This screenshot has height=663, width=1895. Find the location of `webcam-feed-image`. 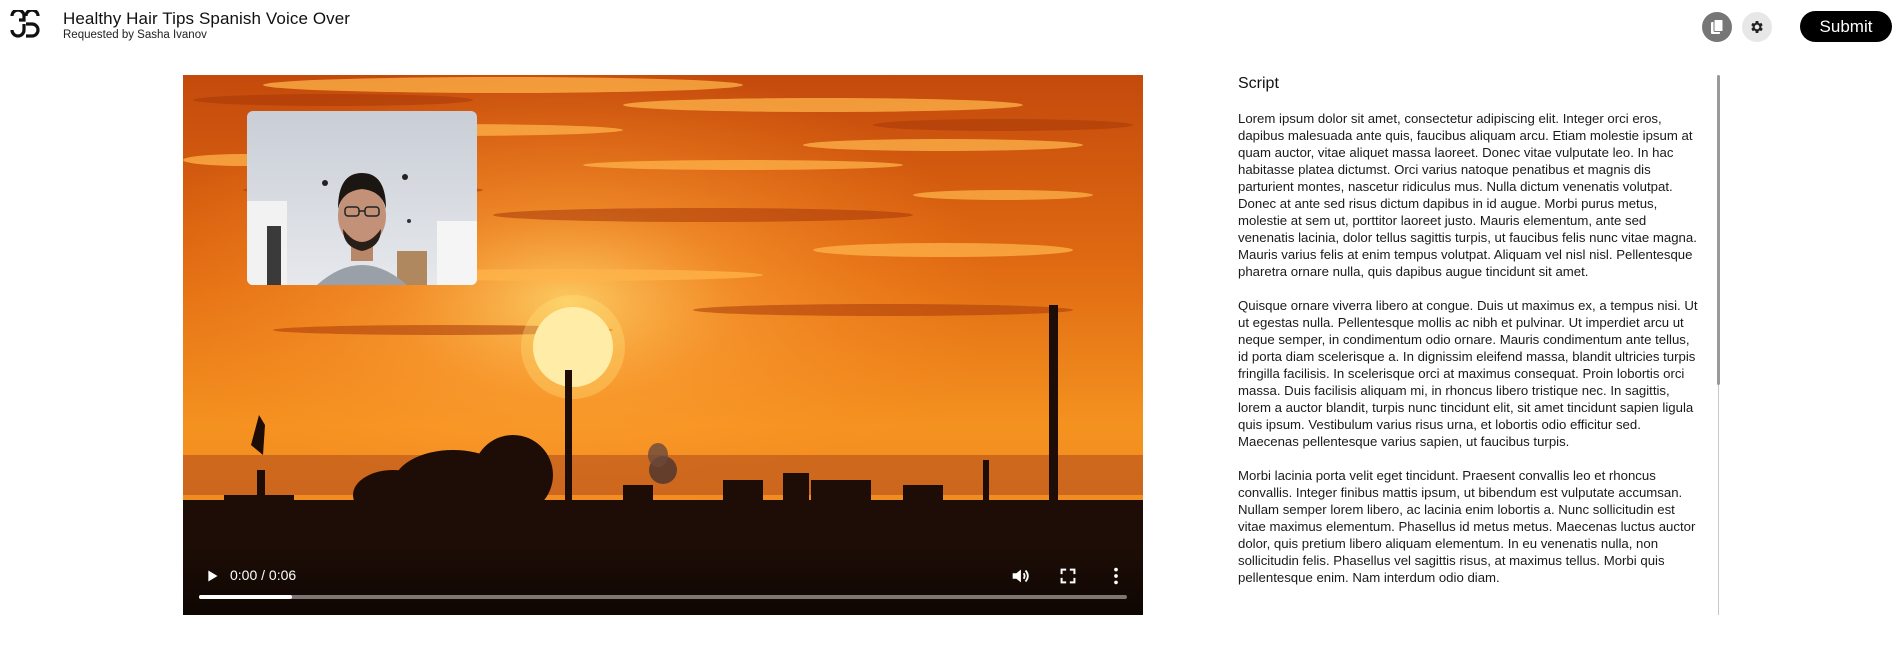

webcam-feed-image is located at coordinates (362, 198).